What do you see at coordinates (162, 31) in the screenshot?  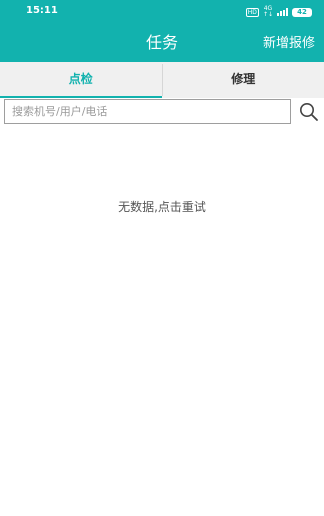 I see `app-header: 15:11 HD 4G ↑↓ 42 任务 新增报修` at bounding box center [162, 31].